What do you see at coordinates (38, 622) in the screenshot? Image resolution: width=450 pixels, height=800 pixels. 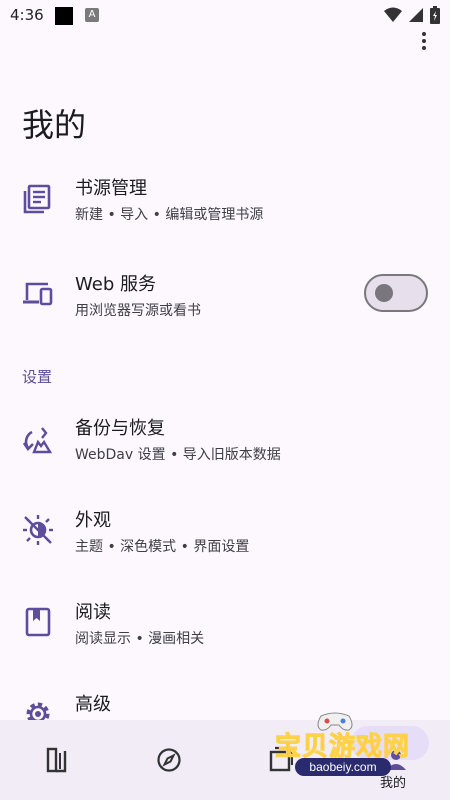 I see `bookmark-book-icon` at bounding box center [38, 622].